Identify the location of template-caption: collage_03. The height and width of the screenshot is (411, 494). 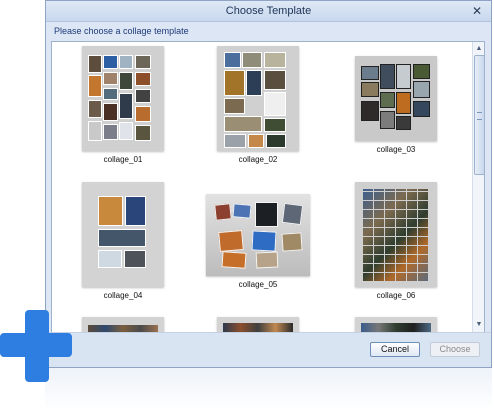
(396, 149).